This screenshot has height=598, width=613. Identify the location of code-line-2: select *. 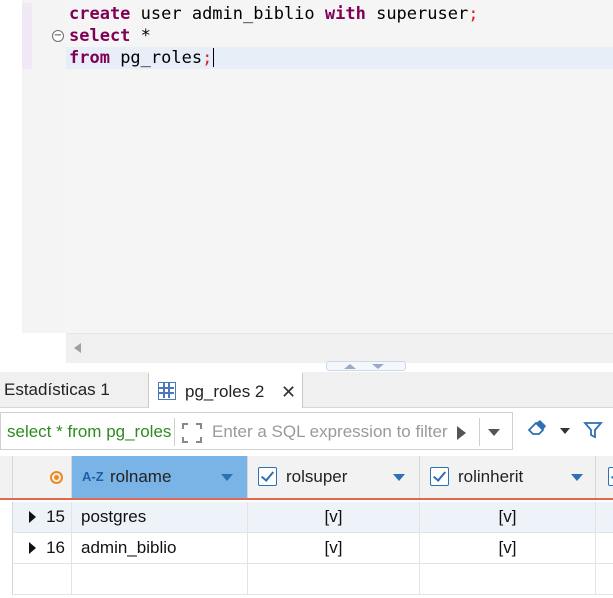
(110, 36).